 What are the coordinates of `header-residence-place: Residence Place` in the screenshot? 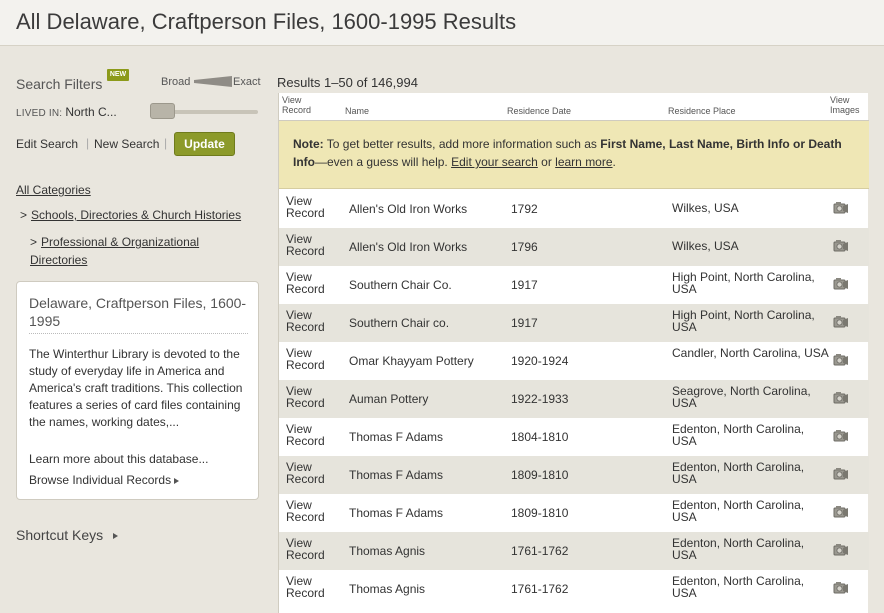 It's located at (702, 111).